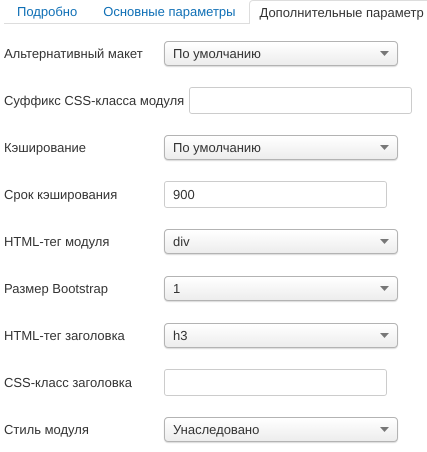 Image resolution: width=427 pixels, height=452 pixels. What do you see at coordinates (47, 12) in the screenshot?
I see `tab: Подробно` at bounding box center [47, 12].